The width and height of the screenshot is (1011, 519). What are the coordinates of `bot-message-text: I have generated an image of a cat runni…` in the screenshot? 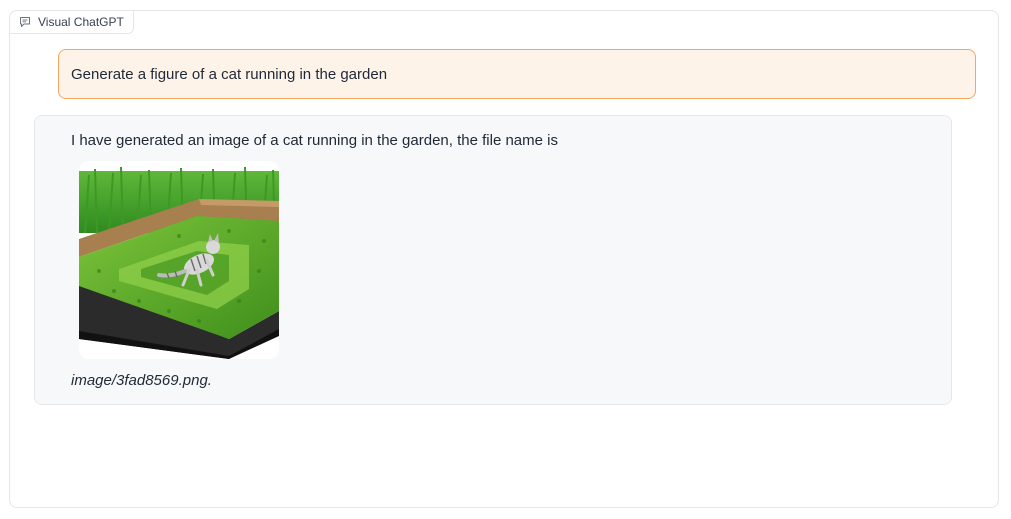 It's located at (314, 140).